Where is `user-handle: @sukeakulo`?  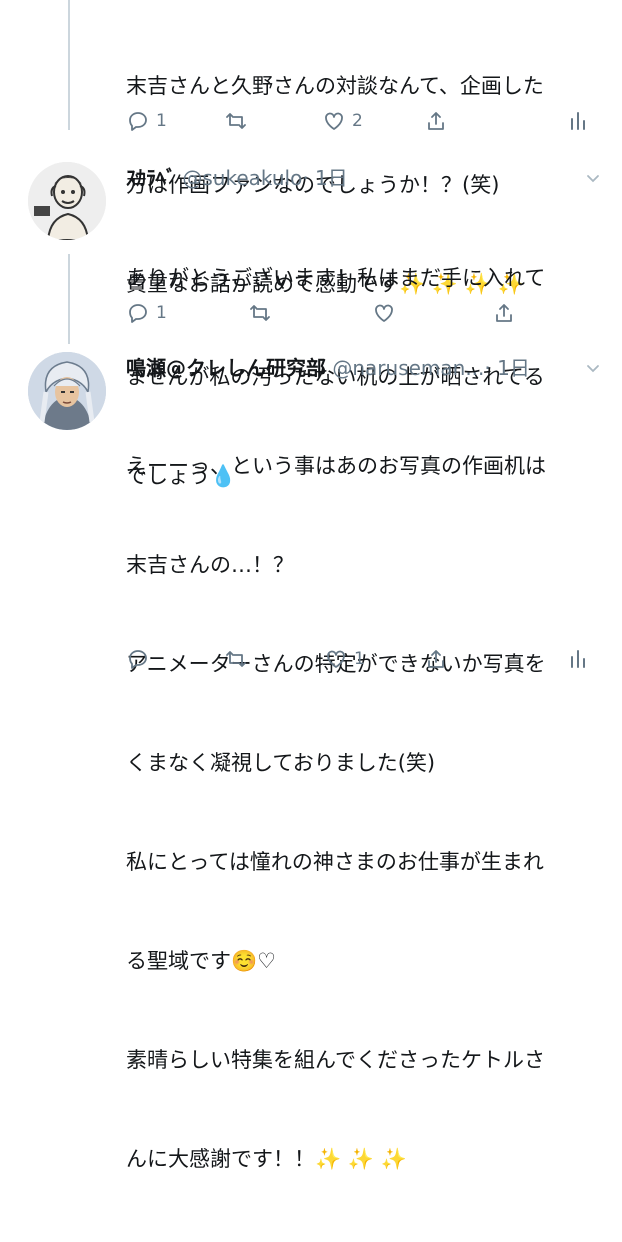 user-handle: @sukeakulo is located at coordinates (242, 178).